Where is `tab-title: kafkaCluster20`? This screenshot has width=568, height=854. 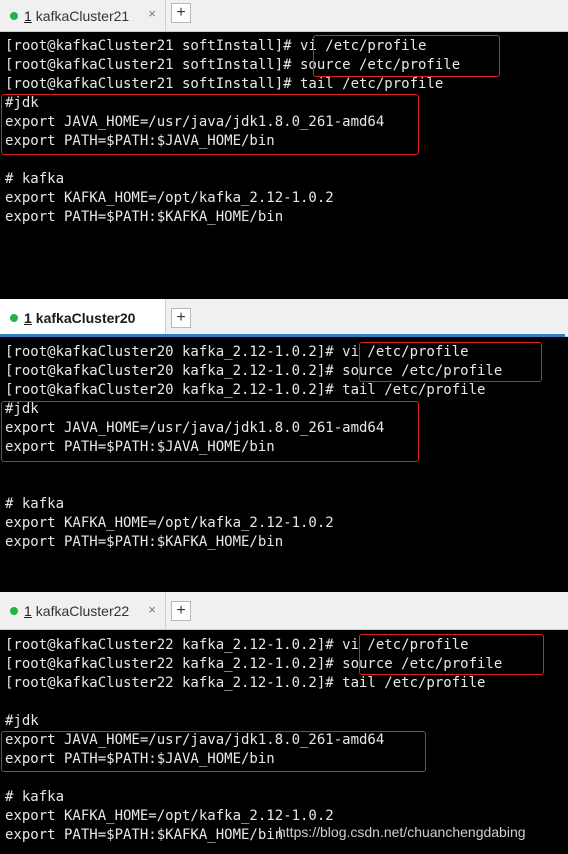 tab-title: kafkaCluster20 is located at coordinates (85, 317).